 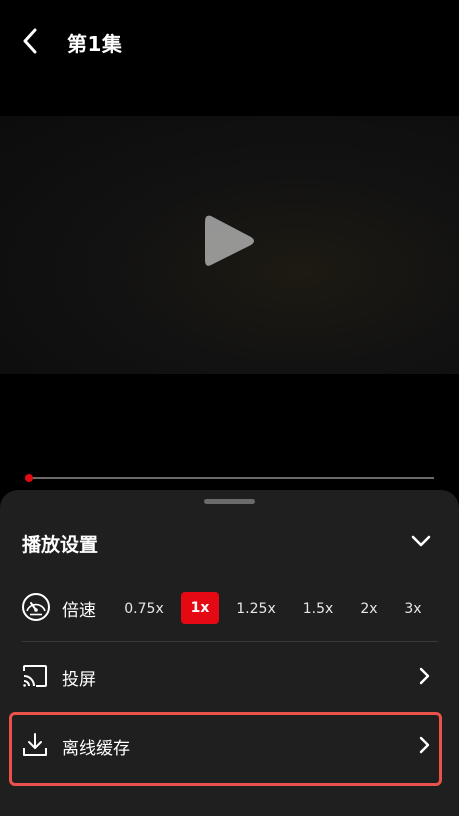 What do you see at coordinates (36, 607) in the screenshot?
I see `speedometer-icon` at bounding box center [36, 607].